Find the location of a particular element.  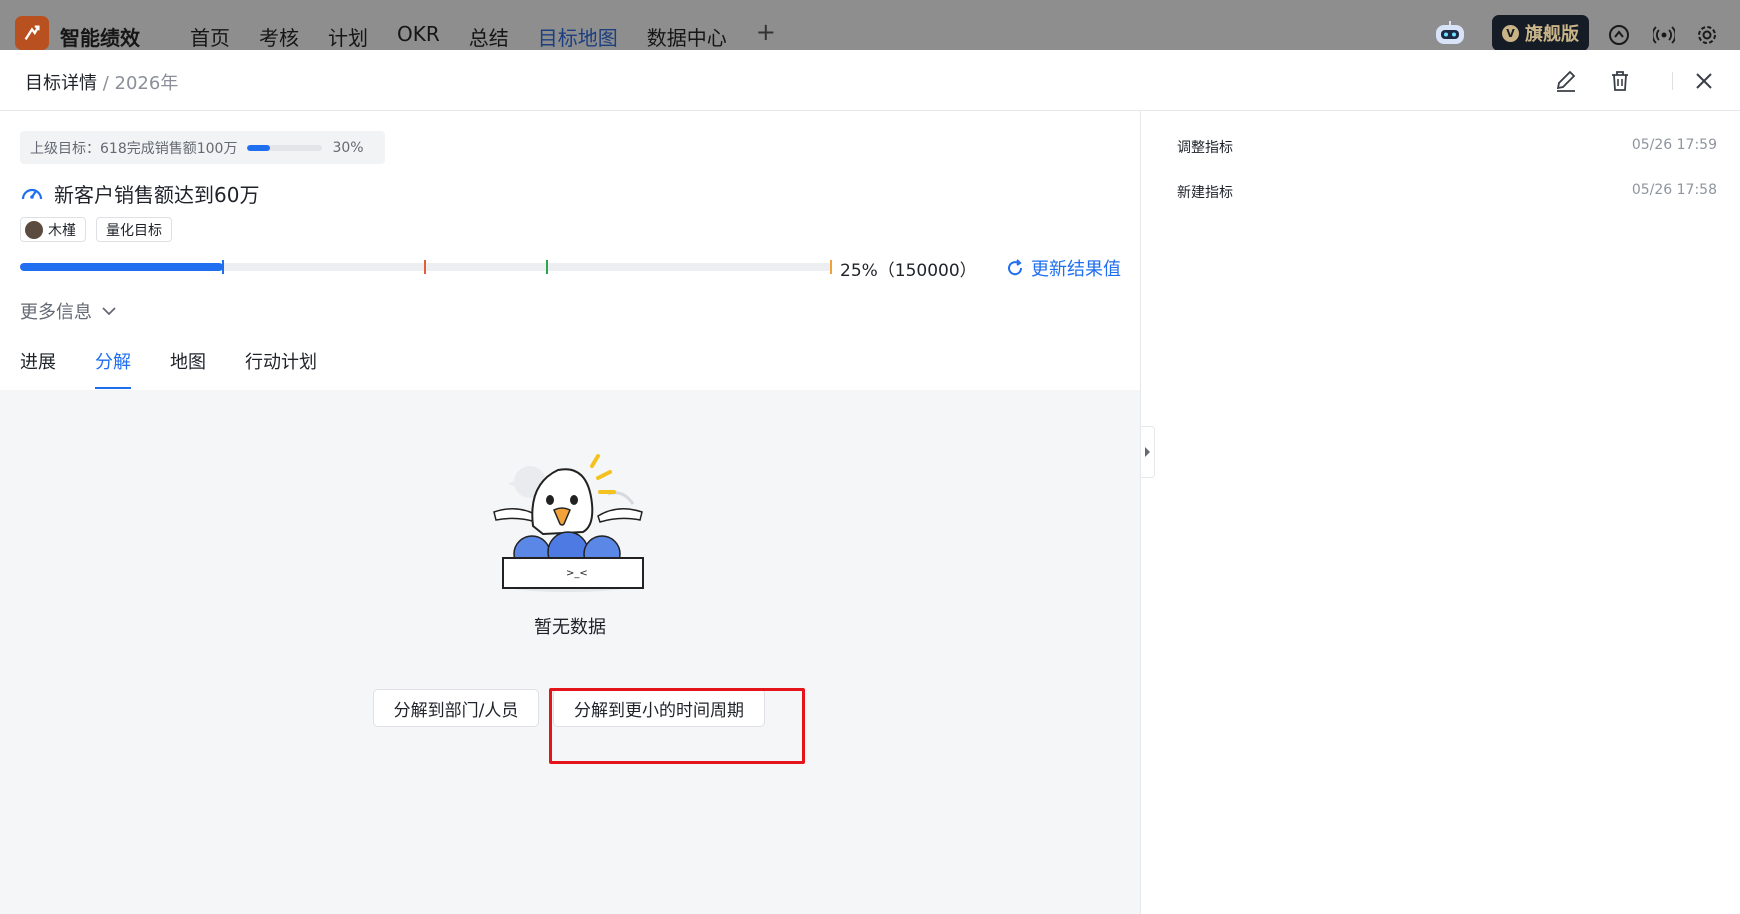

log-time: 05/26 17:59 is located at coordinates (1674, 145).